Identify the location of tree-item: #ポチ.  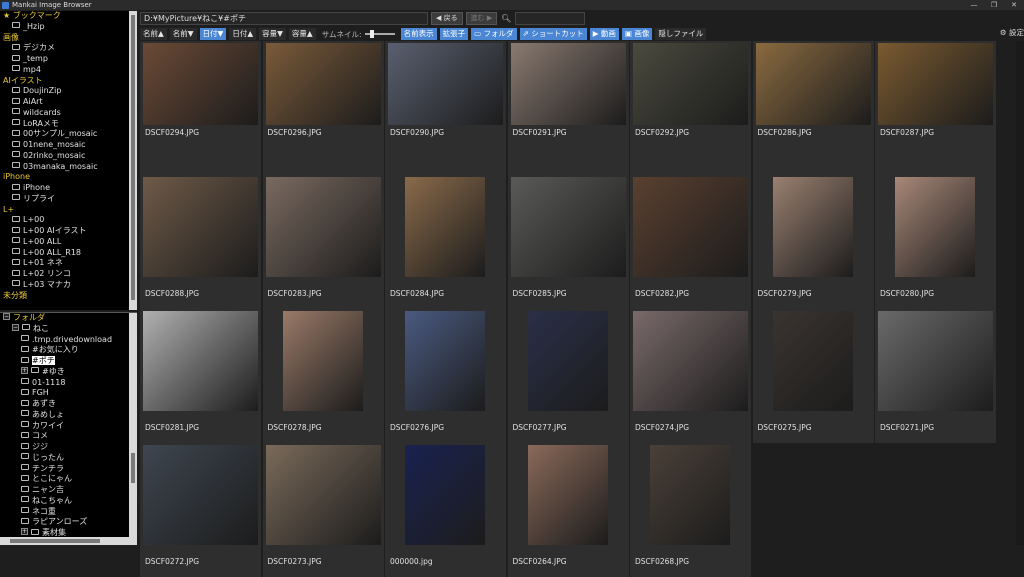
(68, 361).